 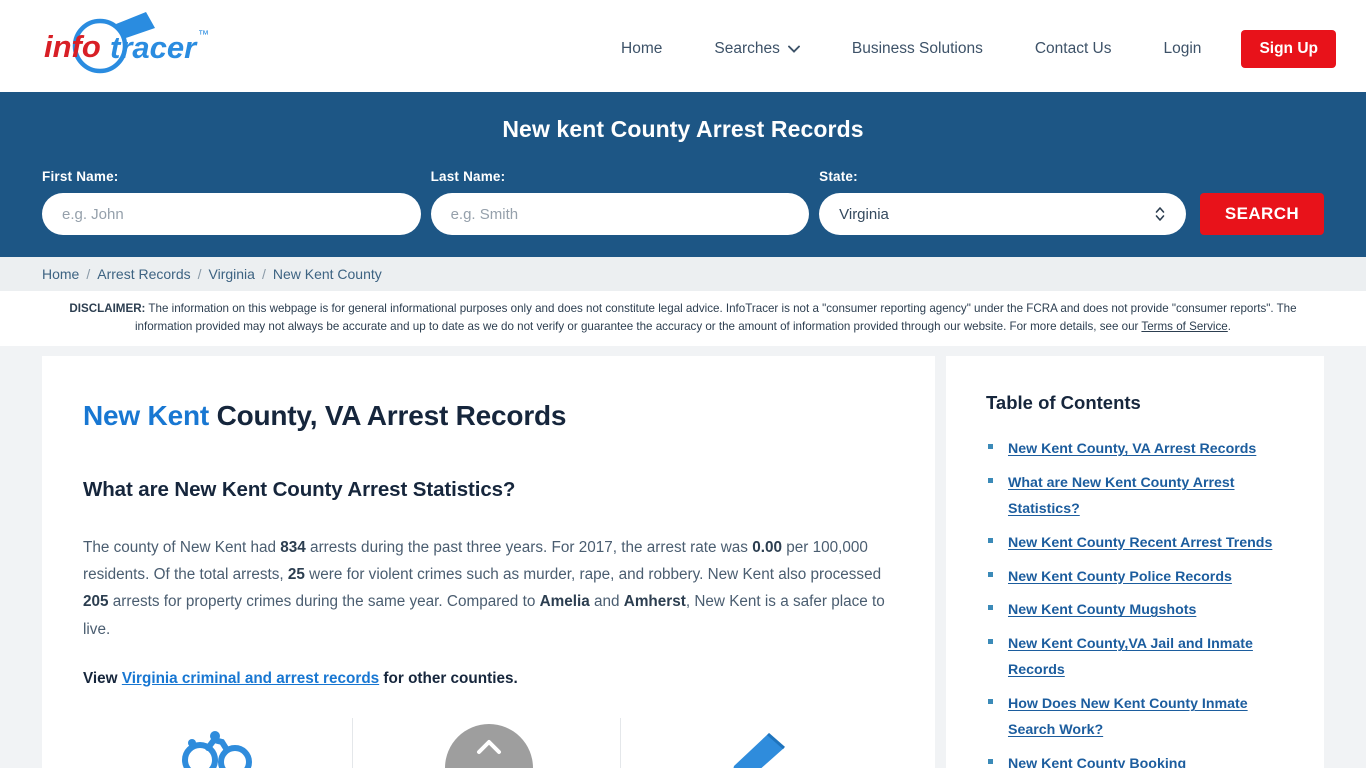 I want to click on icon-cell-pencil, so click(x=754, y=742).